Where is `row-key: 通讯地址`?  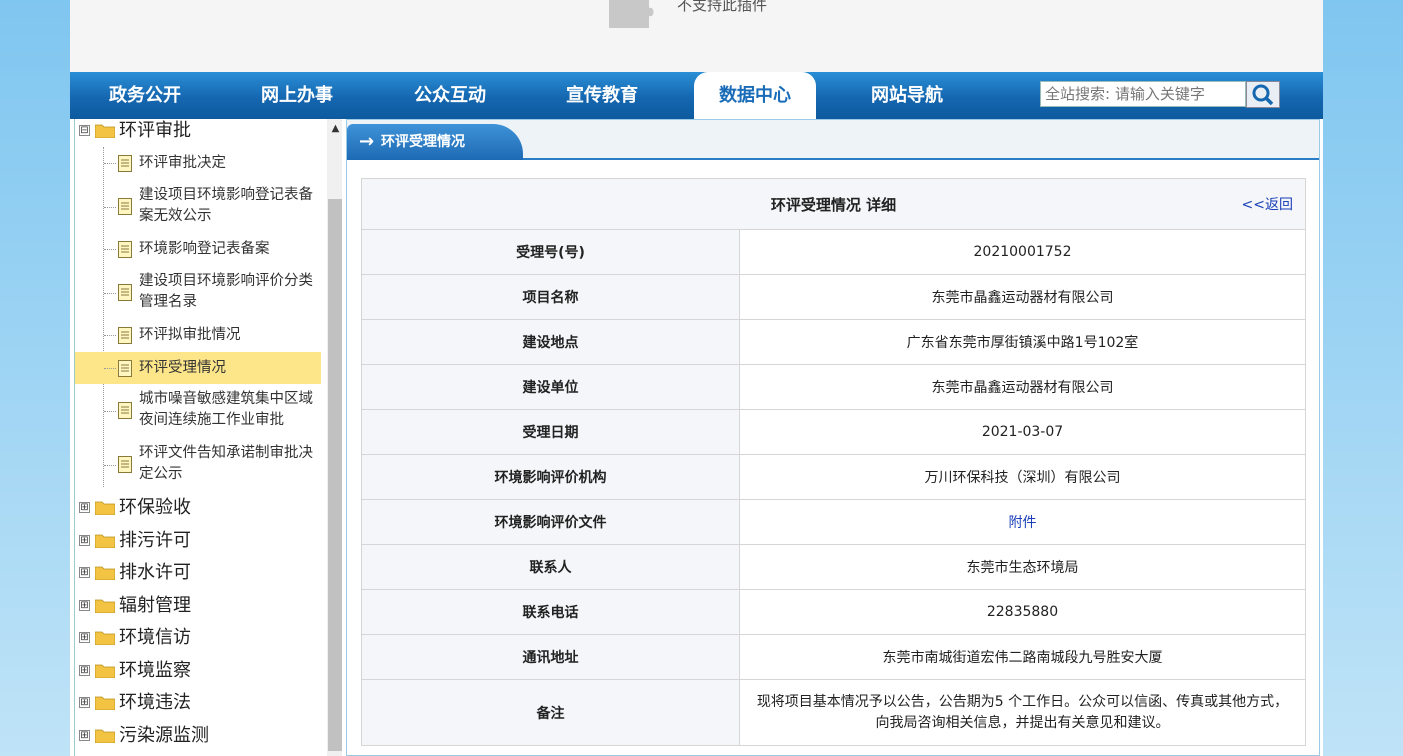 row-key: 通讯地址 is located at coordinates (550, 657).